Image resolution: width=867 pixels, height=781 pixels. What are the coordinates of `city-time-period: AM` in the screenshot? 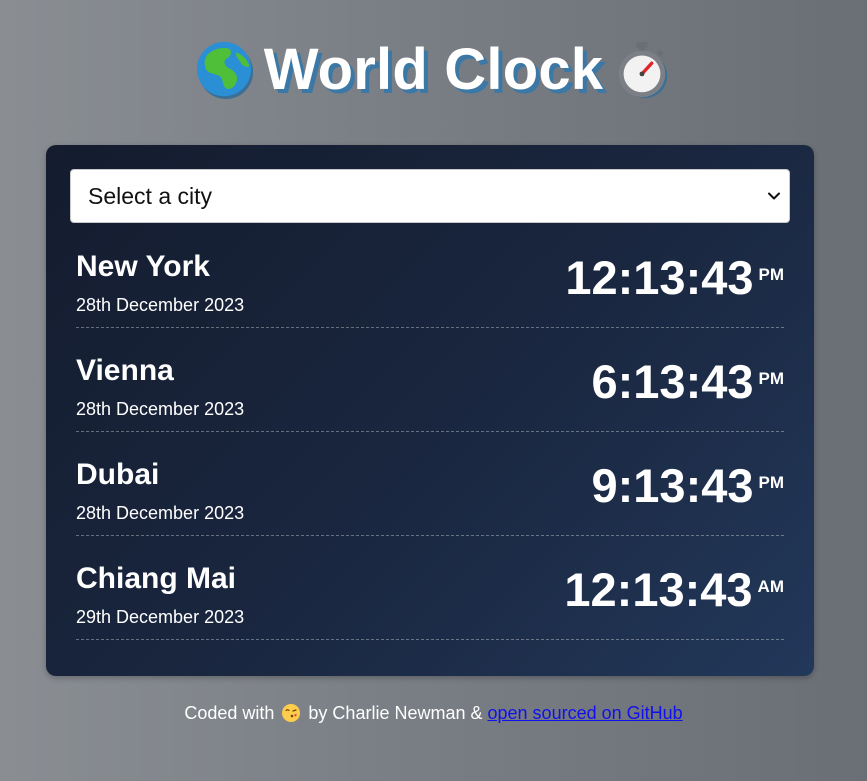 It's located at (770, 586).